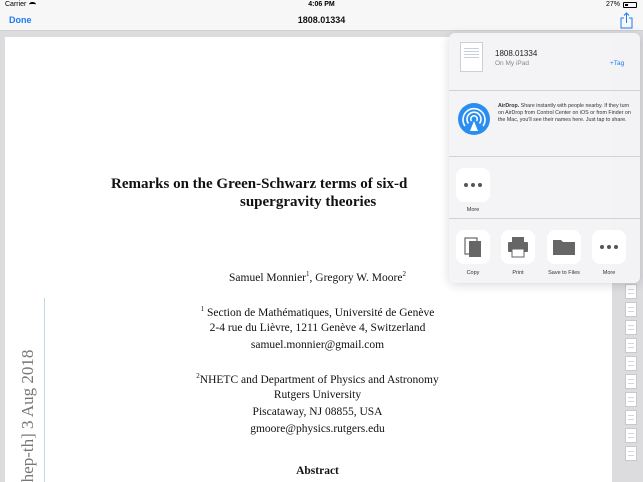  What do you see at coordinates (473, 273) in the screenshot?
I see `action-label: Copy` at bounding box center [473, 273].